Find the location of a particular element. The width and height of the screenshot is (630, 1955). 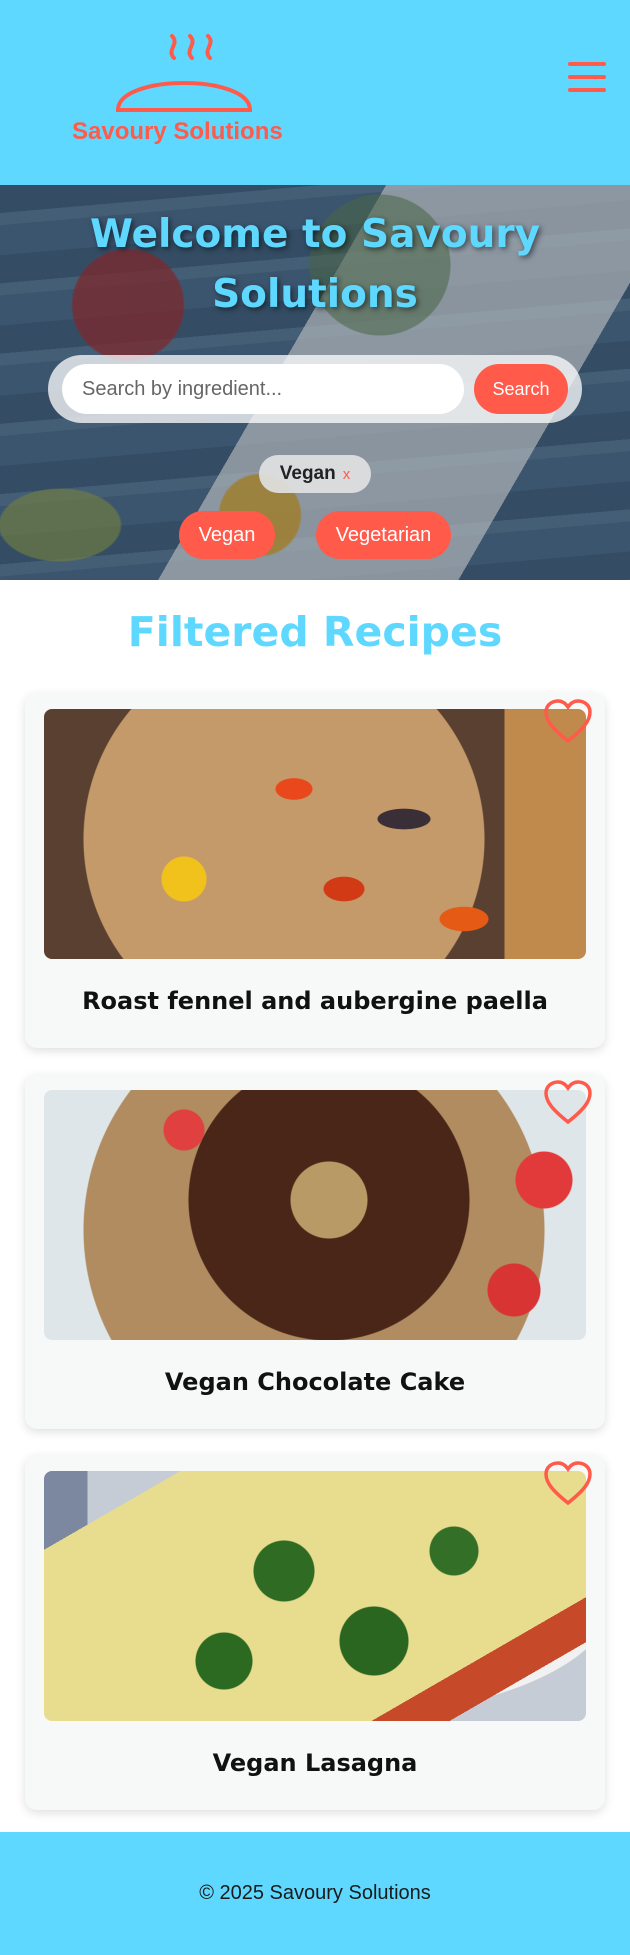

site-logo: Savoury Solutions is located at coordinates (183, 91).